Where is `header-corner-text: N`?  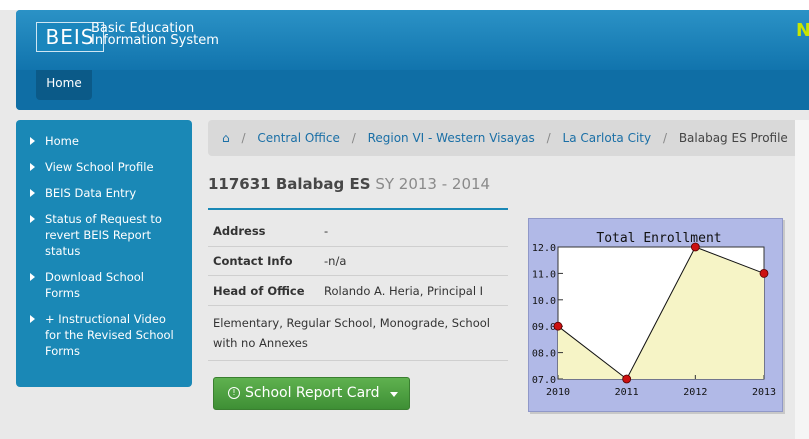 header-corner-text: N is located at coordinates (802, 30).